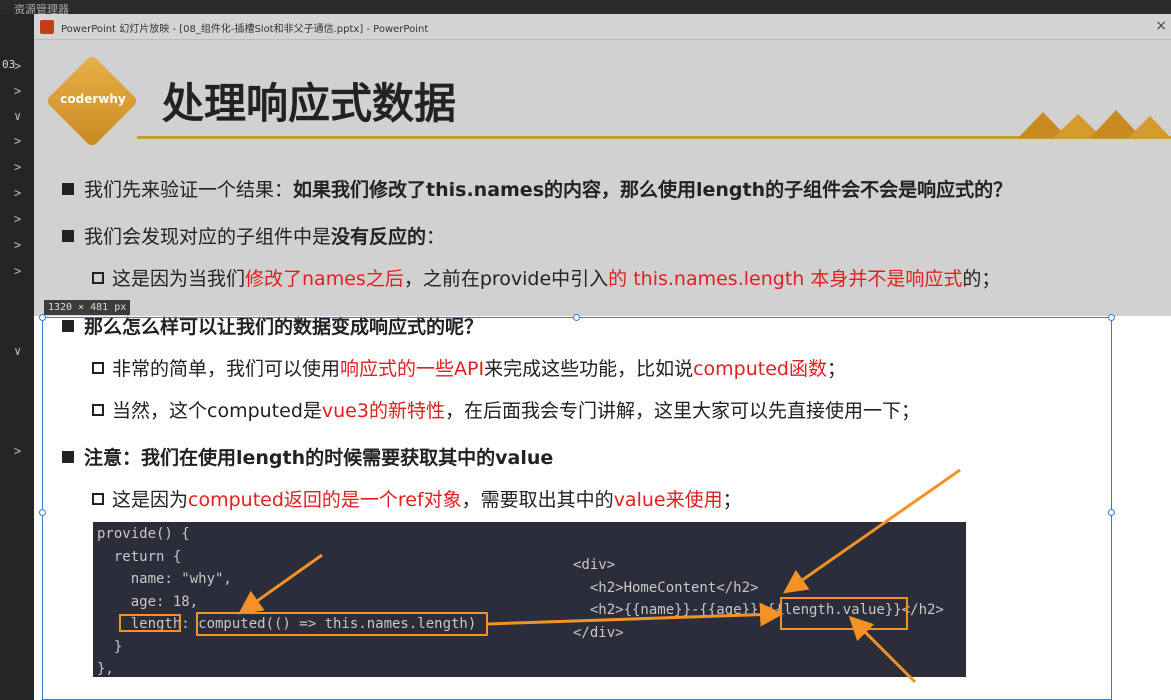 This screenshot has height=700, width=1171. What do you see at coordinates (87, 307) in the screenshot?
I see `selection-size-badge: 1320 × 481 px` at bounding box center [87, 307].